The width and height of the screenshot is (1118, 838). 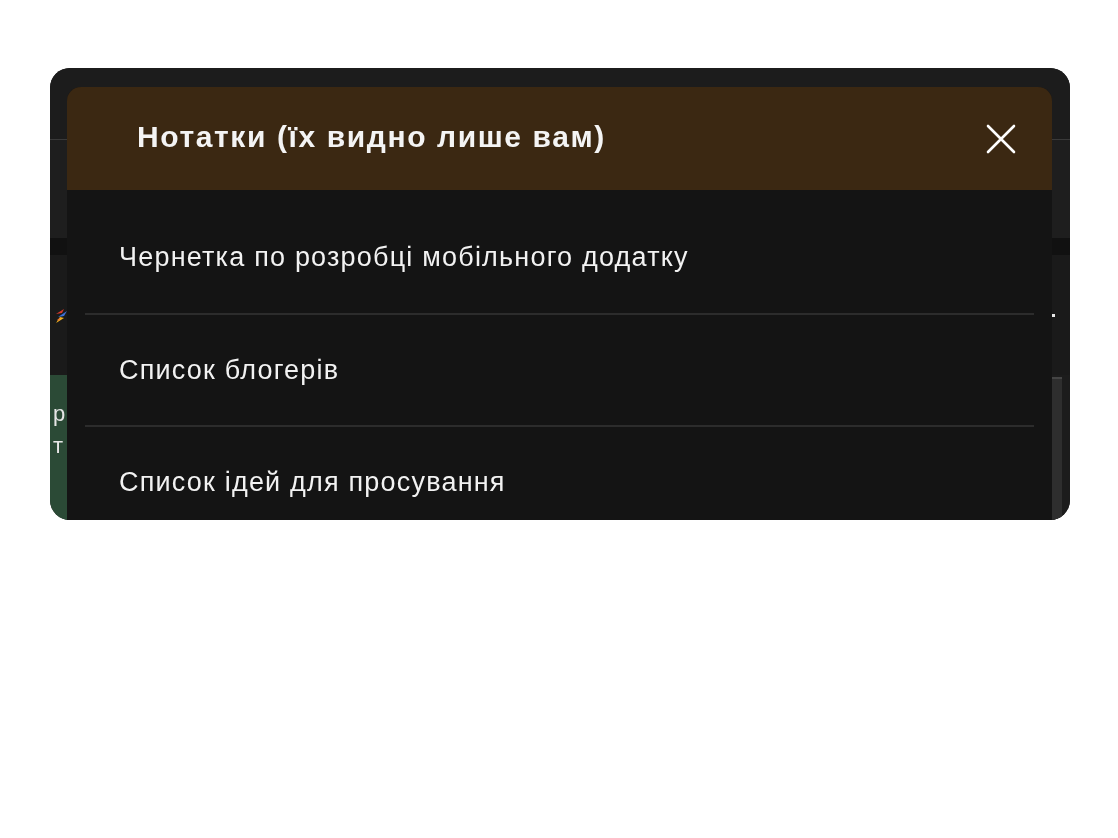 I want to click on note-item: Список ідей для просування, so click(x=559, y=472).